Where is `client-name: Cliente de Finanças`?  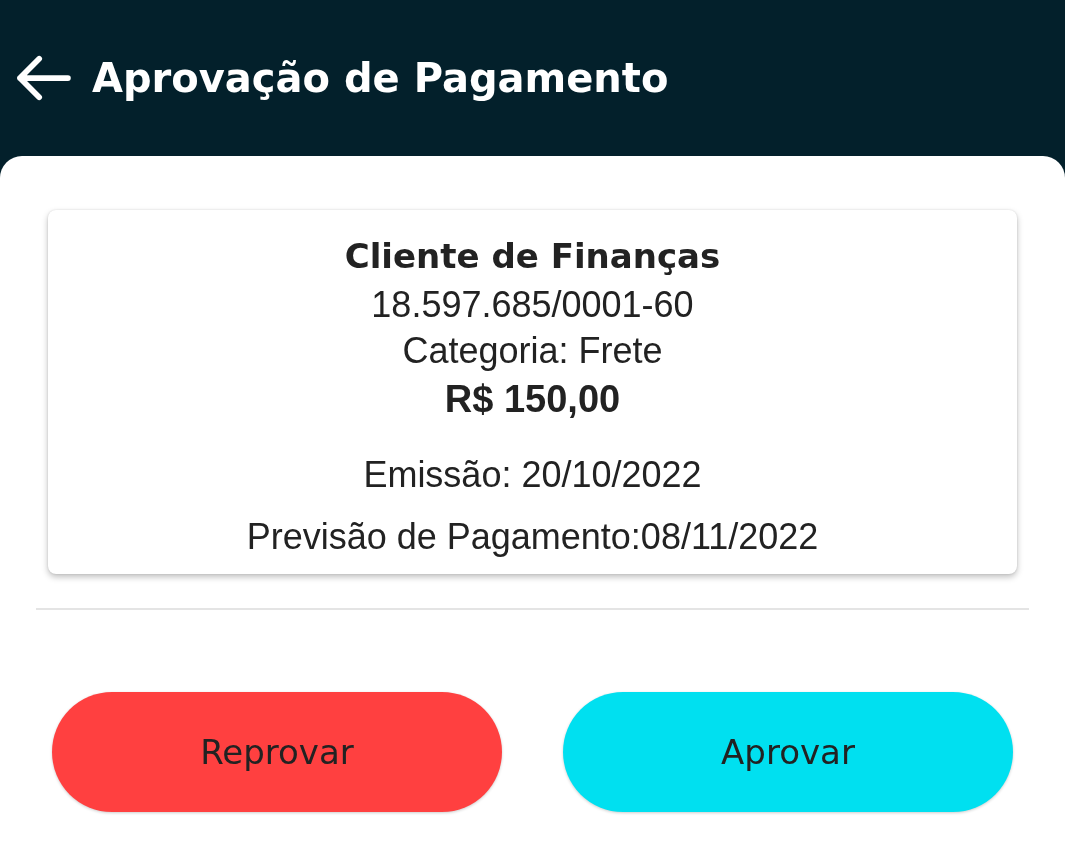 client-name: Cliente de Finanças is located at coordinates (532, 256).